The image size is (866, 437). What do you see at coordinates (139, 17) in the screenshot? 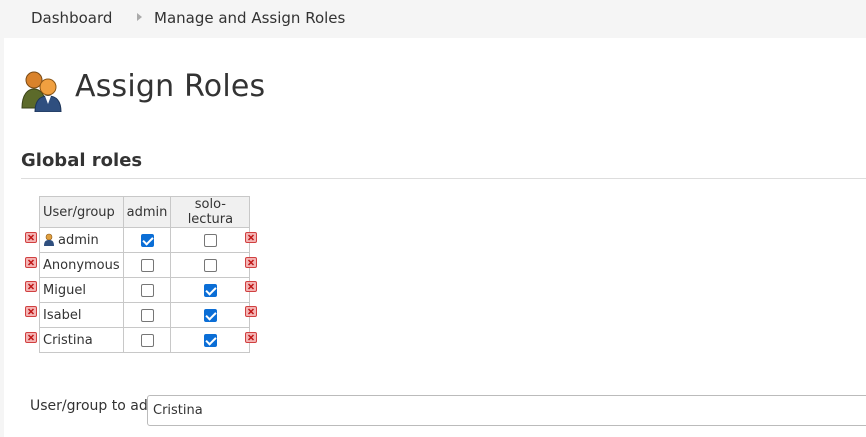
I see `chevron-right-icon` at bounding box center [139, 17].